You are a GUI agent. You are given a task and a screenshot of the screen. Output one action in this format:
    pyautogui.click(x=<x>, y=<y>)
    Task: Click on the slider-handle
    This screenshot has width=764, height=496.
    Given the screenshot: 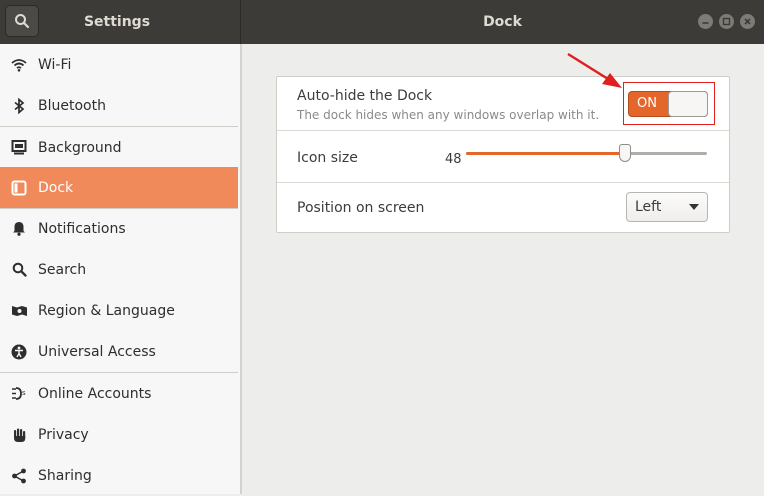 What is the action you would take?
    pyautogui.click(x=625, y=153)
    